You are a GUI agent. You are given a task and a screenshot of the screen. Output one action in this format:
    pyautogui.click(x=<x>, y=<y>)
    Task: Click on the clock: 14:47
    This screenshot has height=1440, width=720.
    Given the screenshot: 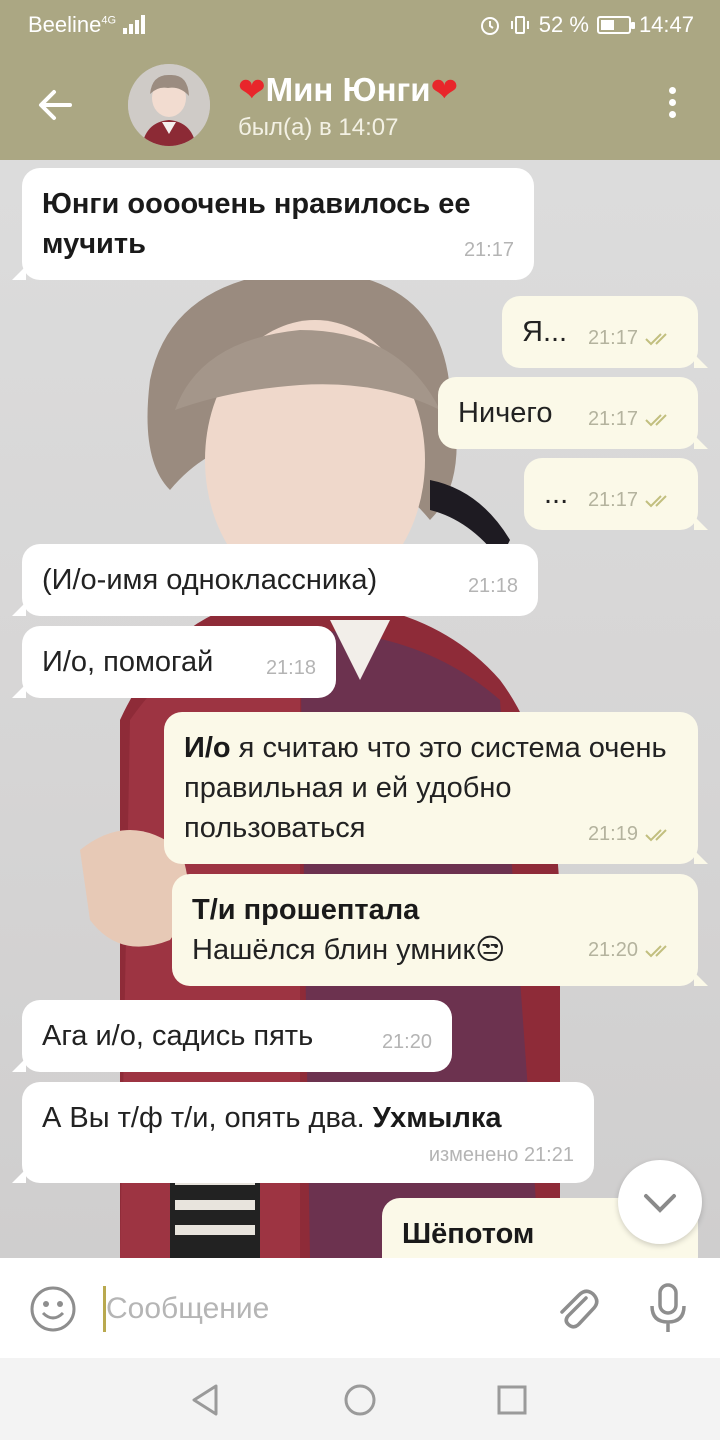 What is the action you would take?
    pyautogui.click(x=666, y=24)
    